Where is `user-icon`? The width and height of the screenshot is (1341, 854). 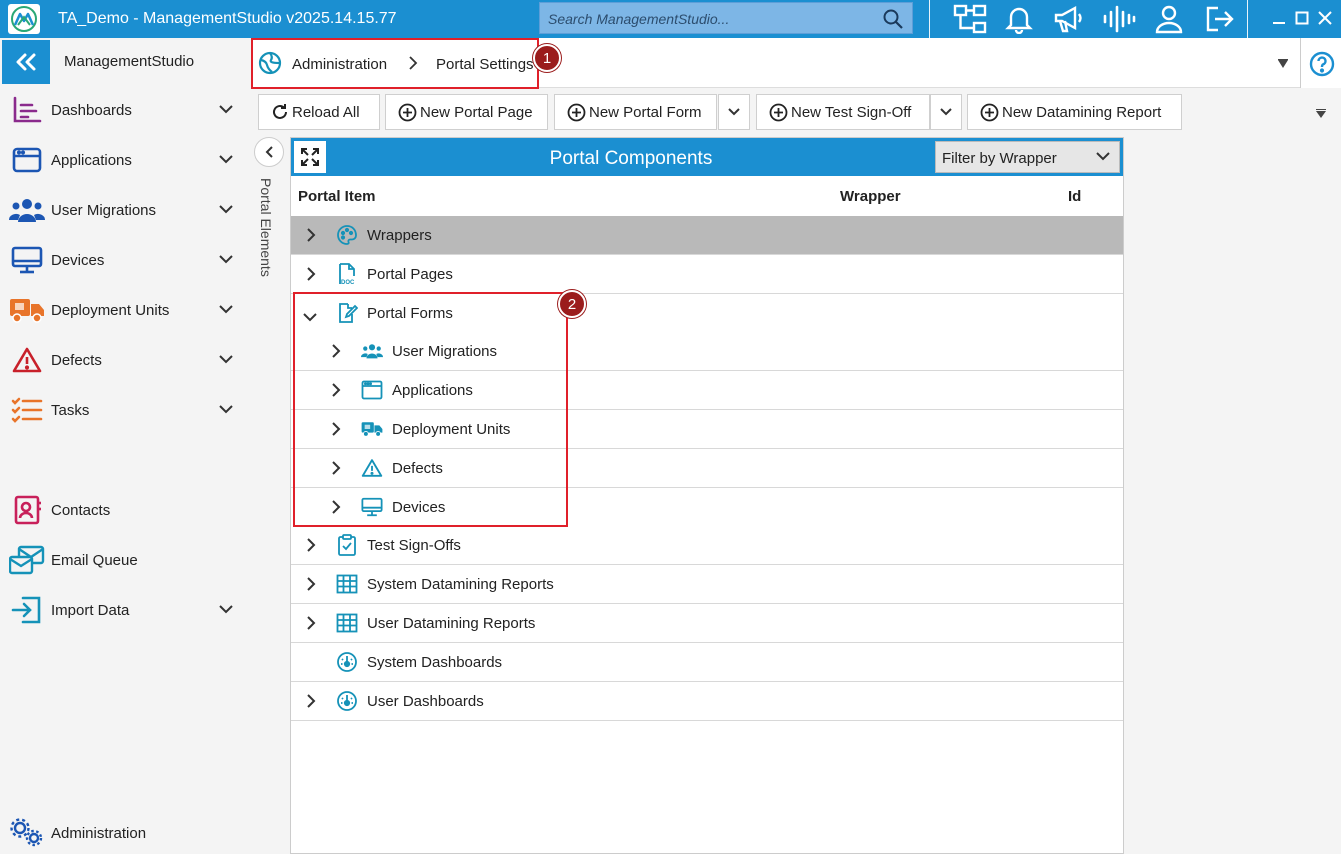
user-icon is located at coordinates (1169, 19).